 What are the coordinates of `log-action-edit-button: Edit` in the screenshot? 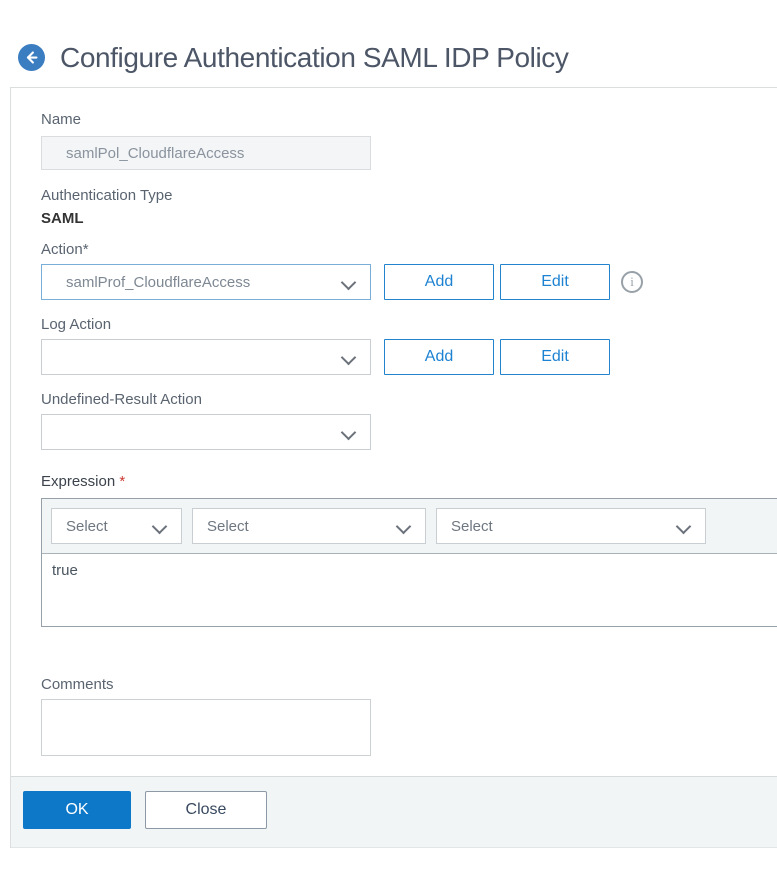 It's located at (555, 357).